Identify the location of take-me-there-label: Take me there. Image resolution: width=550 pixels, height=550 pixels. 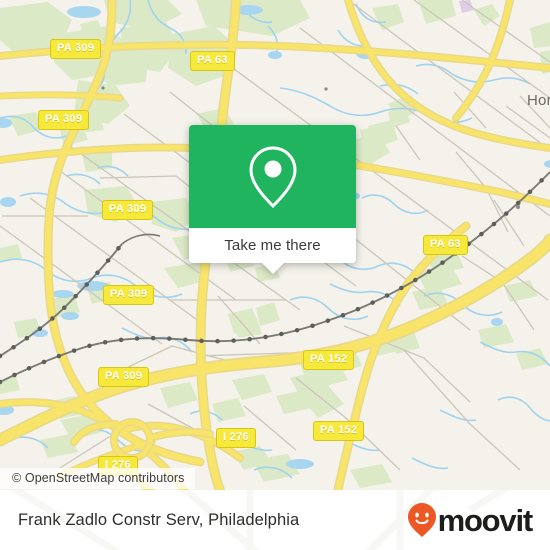
(272, 245).